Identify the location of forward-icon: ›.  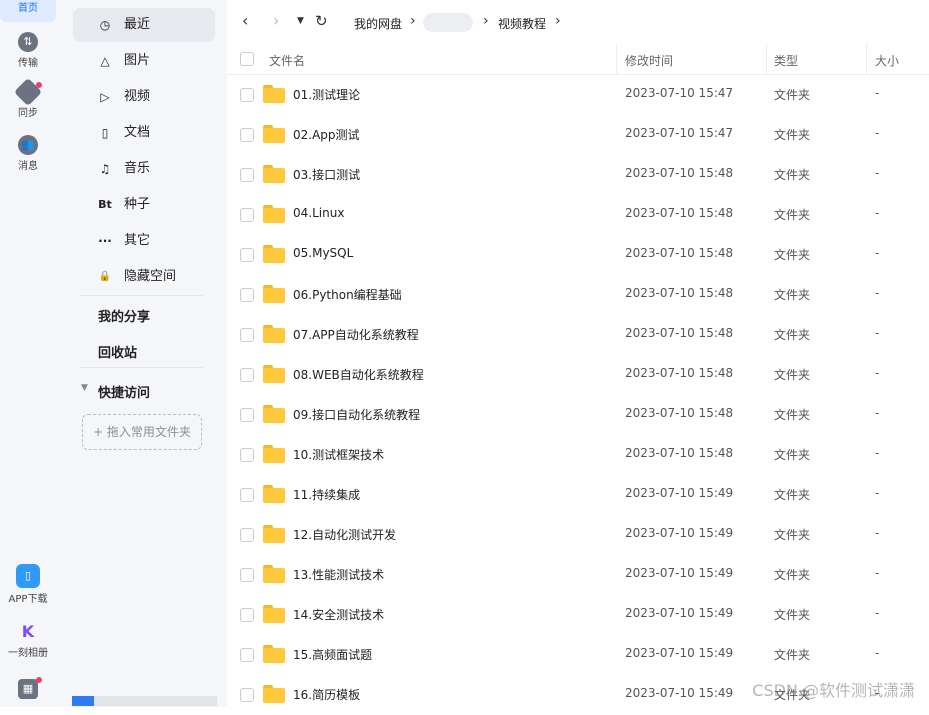
(276, 20).